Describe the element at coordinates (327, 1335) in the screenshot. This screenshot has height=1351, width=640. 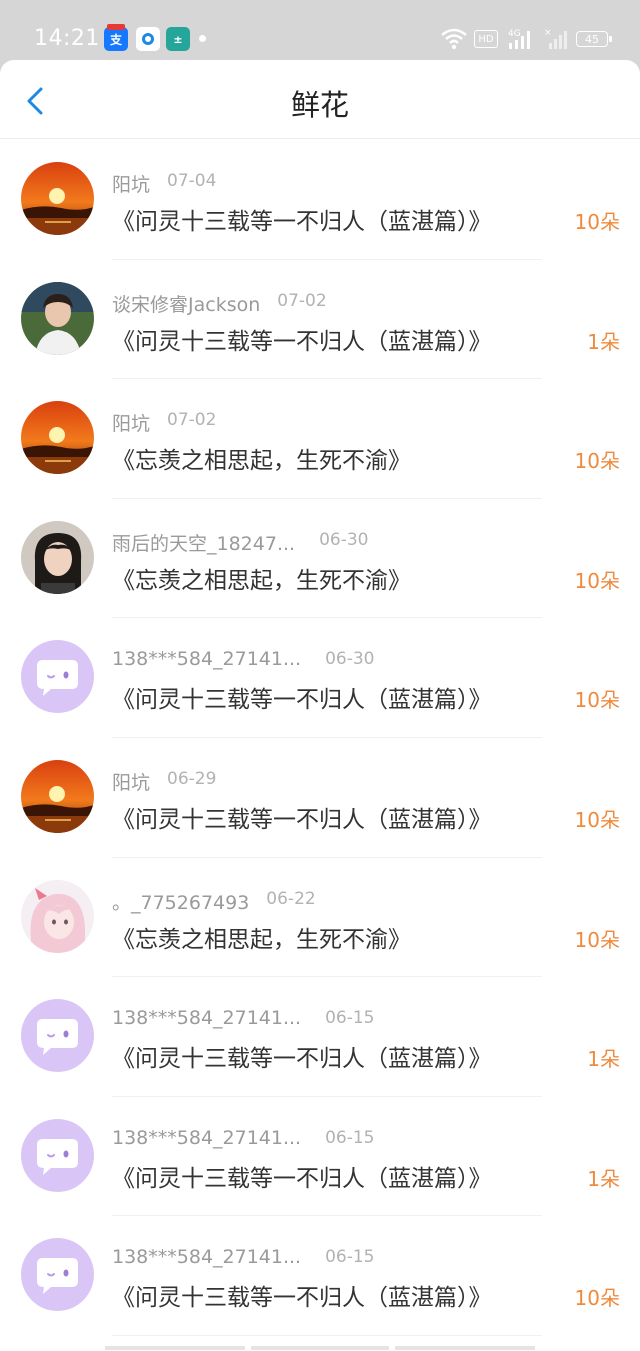
I see `row-divider` at that location.